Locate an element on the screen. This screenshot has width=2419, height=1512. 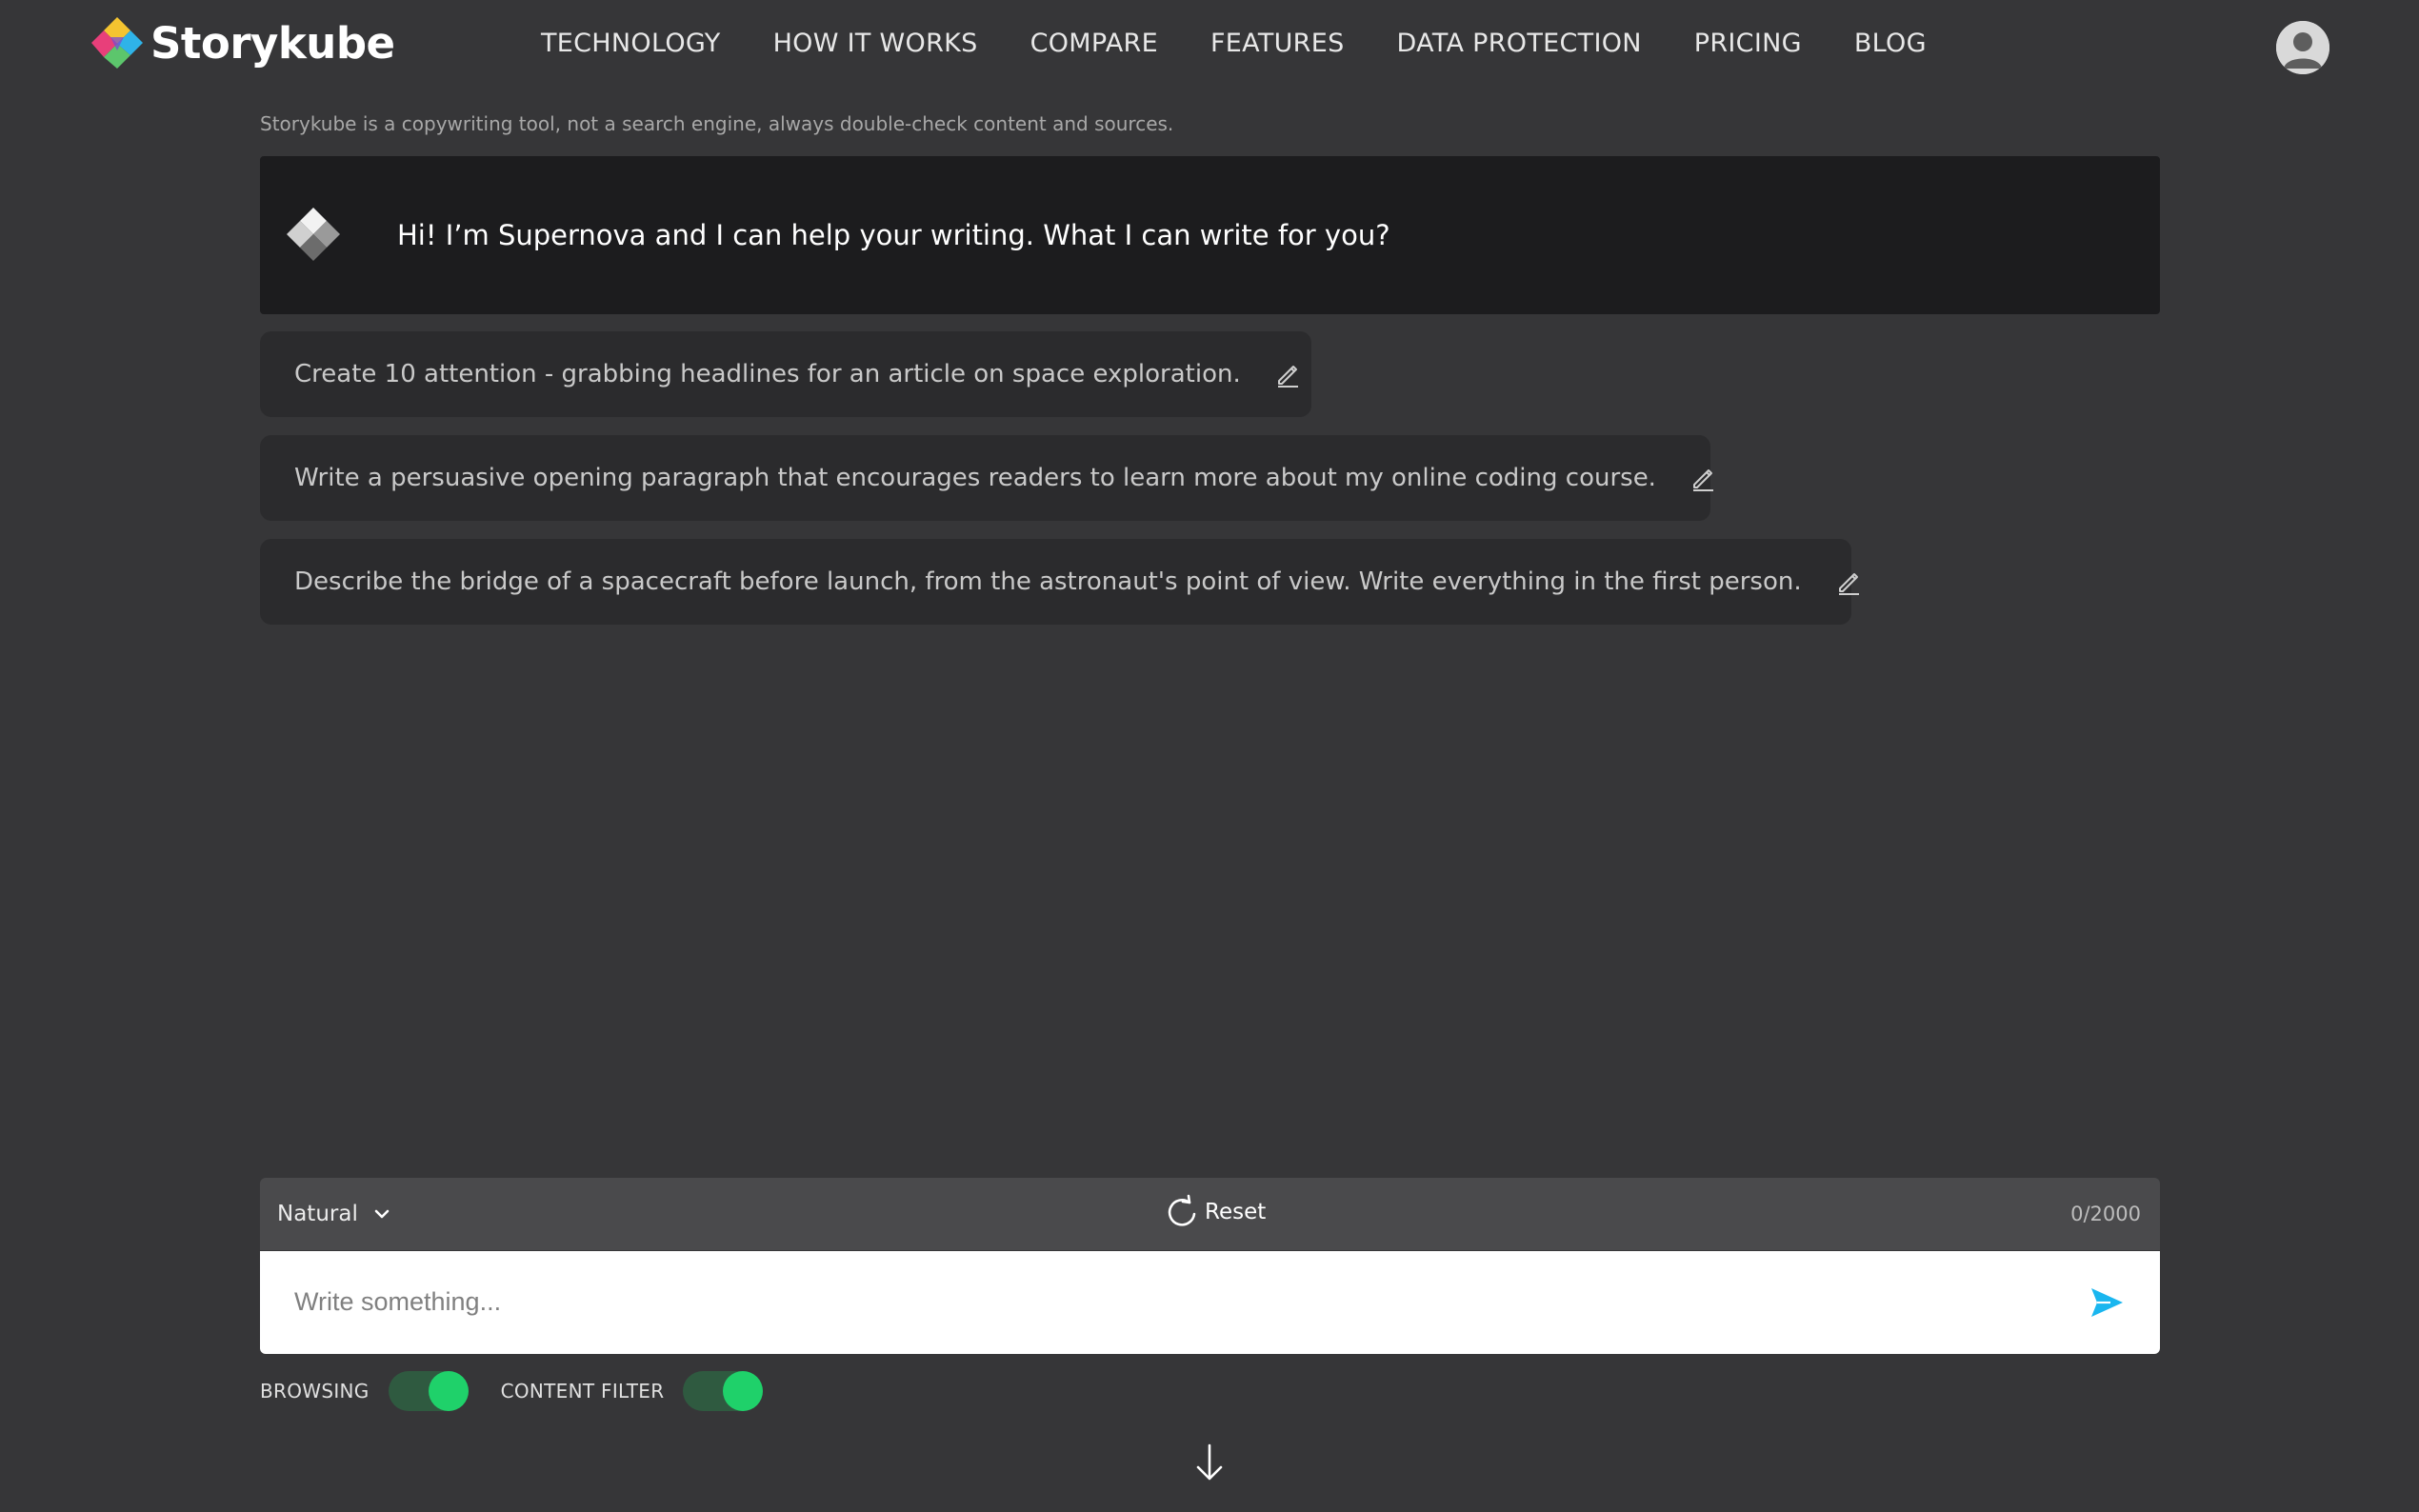
arrow-down-icon is located at coordinates (1209, 1462).